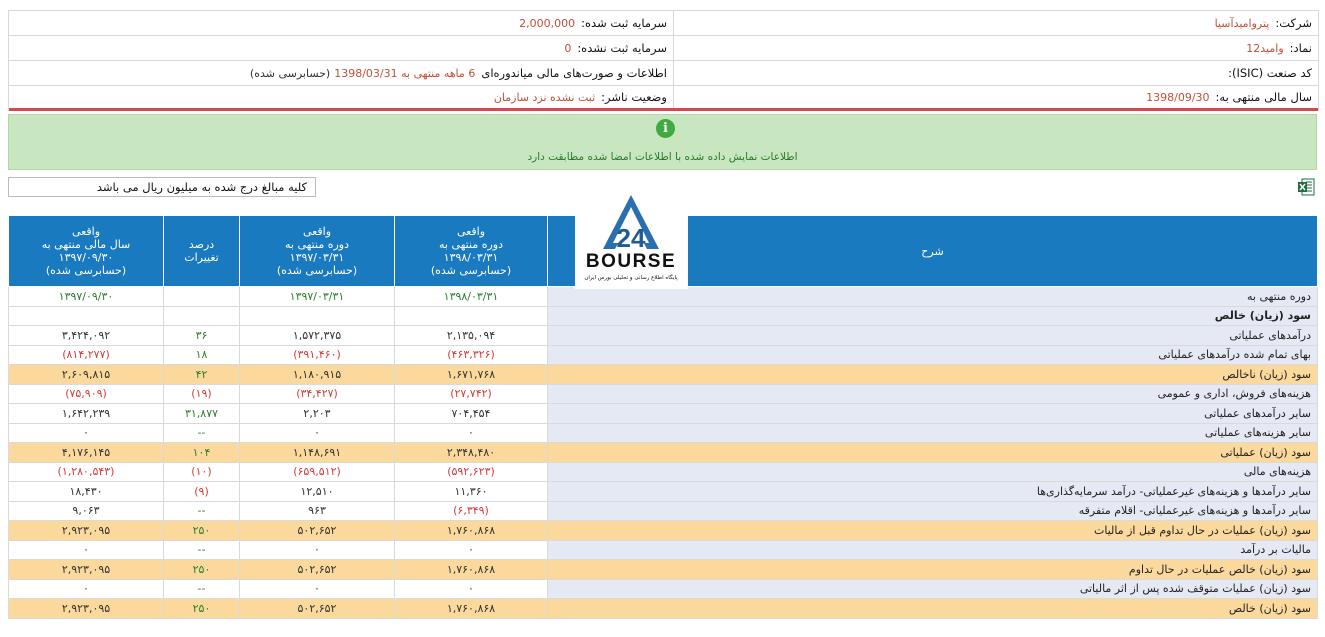 The width and height of the screenshot is (1325, 637). Describe the element at coordinates (405, 73) in the screenshot. I see `report-period-value: 6 ماهه منتهی به 1398/03/31` at that location.